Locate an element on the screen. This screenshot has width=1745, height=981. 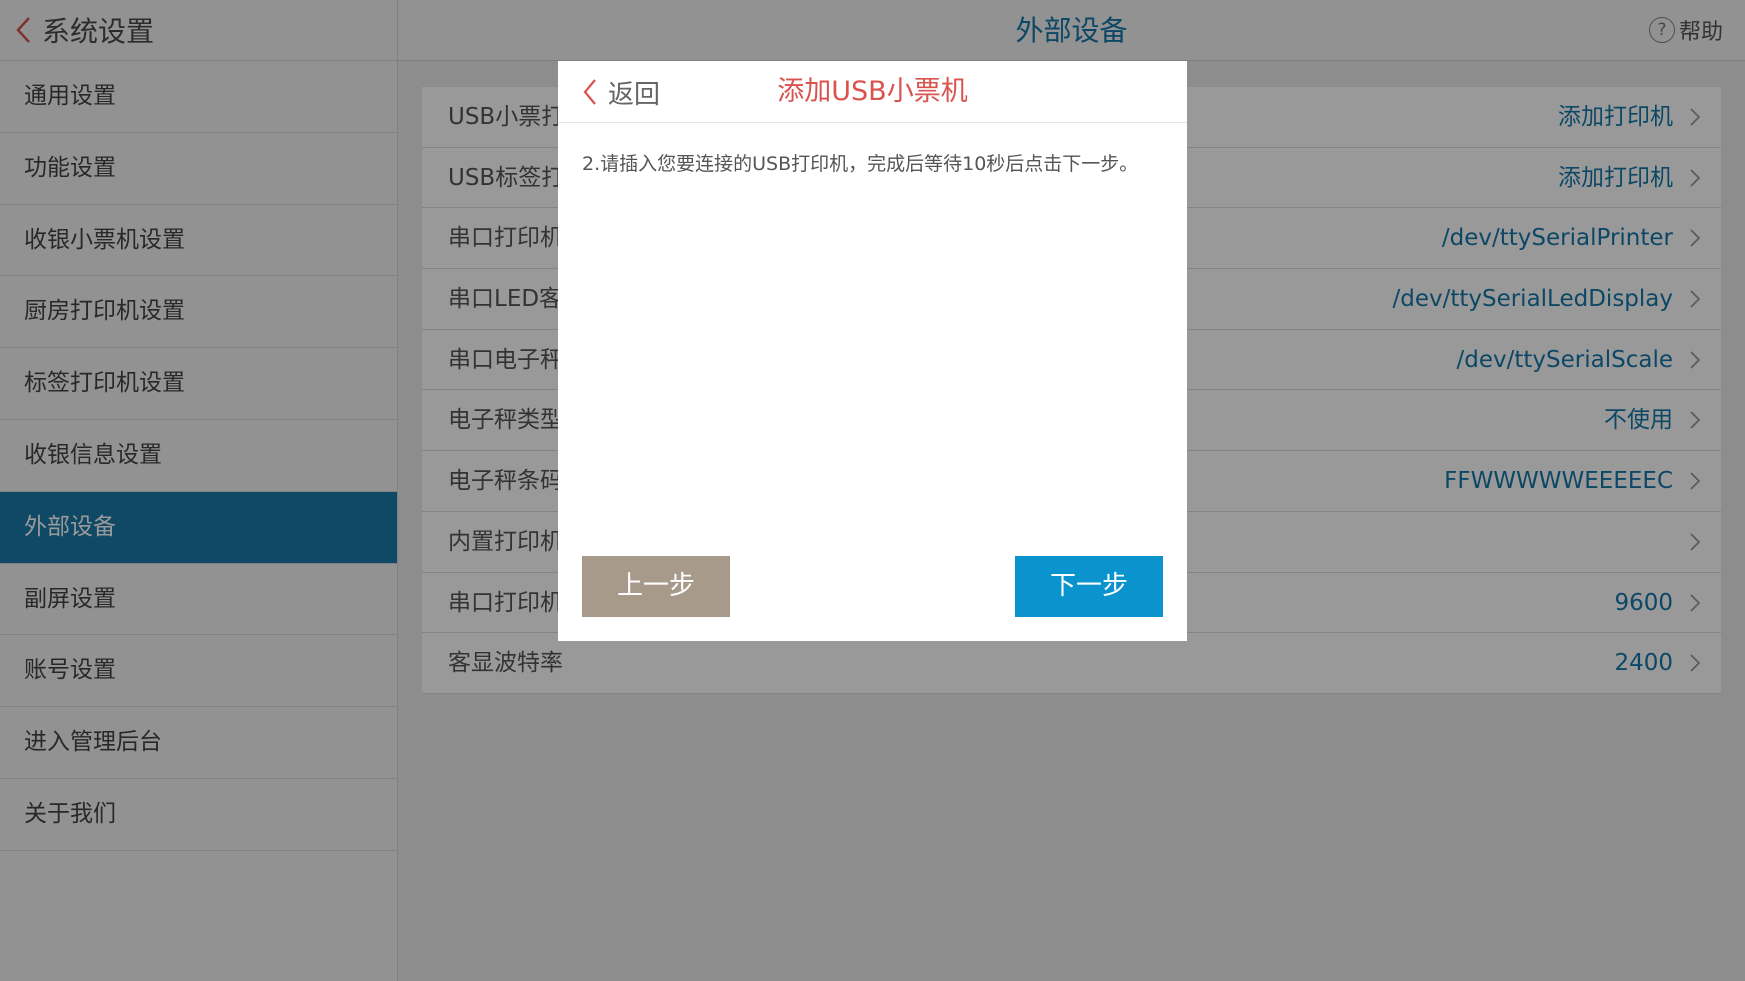
dialog-header: 添加USB小票机 返回 is located at coordinates (872, 92).